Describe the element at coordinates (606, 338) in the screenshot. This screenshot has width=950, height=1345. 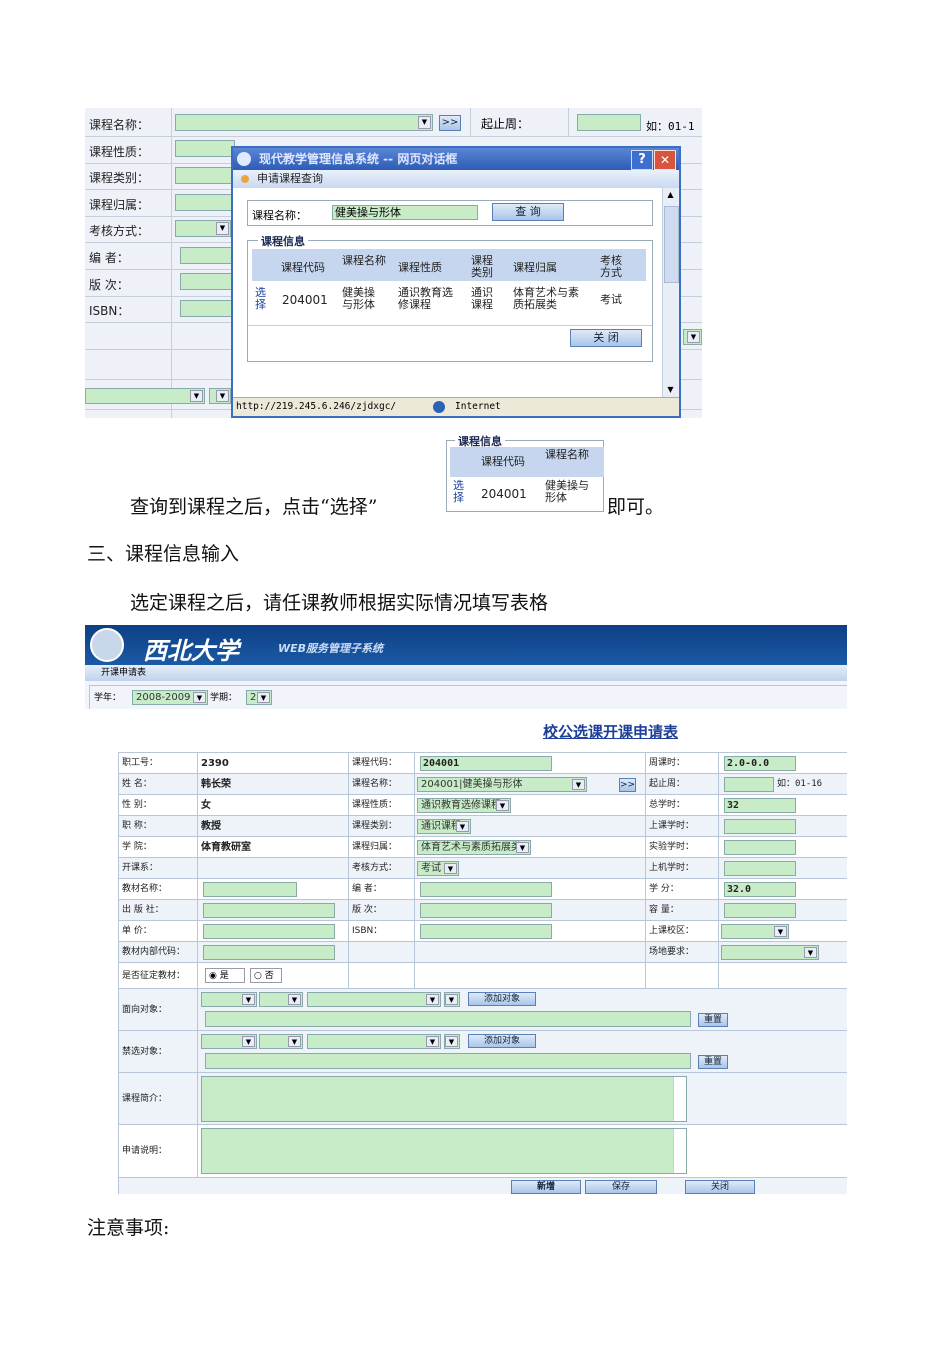
I see `dialog-close-button: 关 闭` at that location.